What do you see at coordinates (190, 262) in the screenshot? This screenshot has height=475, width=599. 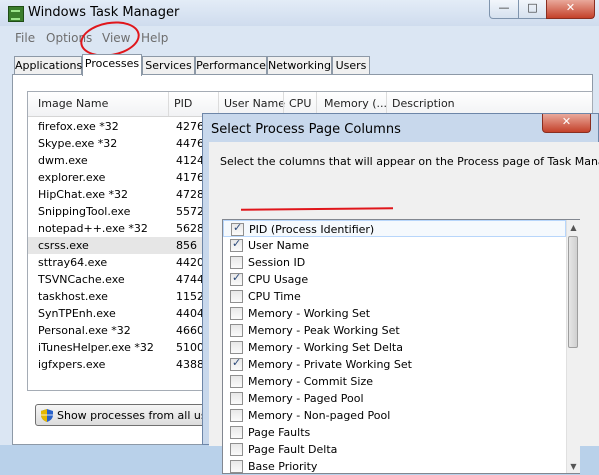 I see `process-pid: 4420` at bounding box center [190, 262].